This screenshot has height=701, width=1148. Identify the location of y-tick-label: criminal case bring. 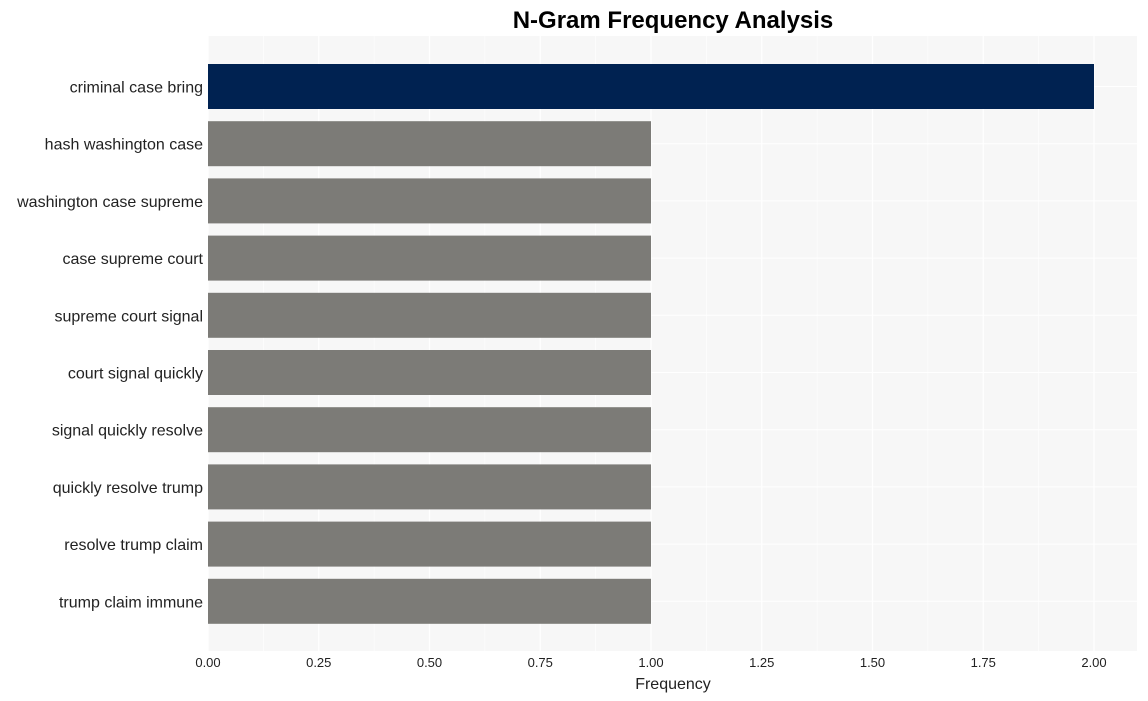
(136, 88).